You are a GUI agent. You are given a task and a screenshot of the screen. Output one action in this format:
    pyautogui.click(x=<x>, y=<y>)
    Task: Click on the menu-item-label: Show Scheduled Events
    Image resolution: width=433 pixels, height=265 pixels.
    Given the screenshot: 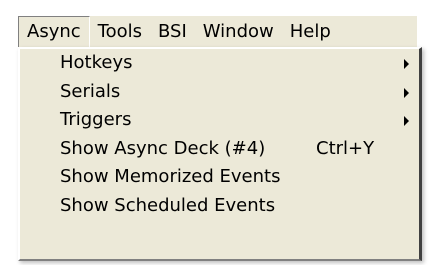 What is the action you would take?
    pyautogui.click(x=168, y=205)
    